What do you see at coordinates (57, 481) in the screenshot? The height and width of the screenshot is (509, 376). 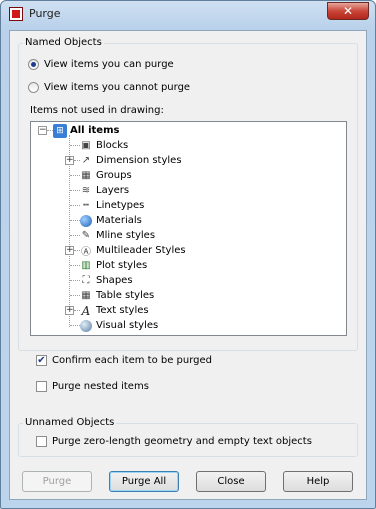 I see `purge-button: Purge` at bounding box center [57, 481].